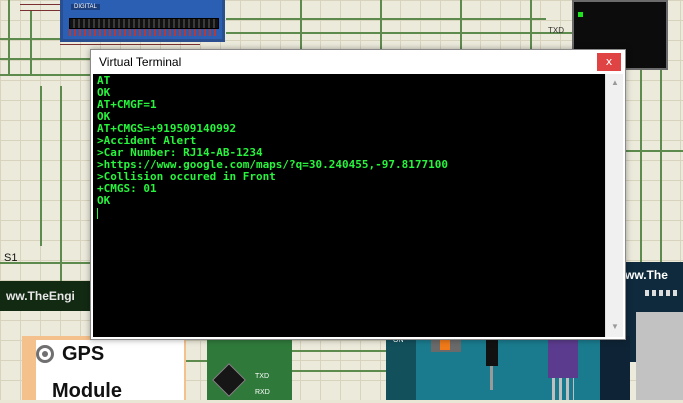 The width and height of the screenshot is (683, 403). Describe the element at coordinates (140, 62) in the screenshot. I see `window-title: Virtual Terminal` at that location.